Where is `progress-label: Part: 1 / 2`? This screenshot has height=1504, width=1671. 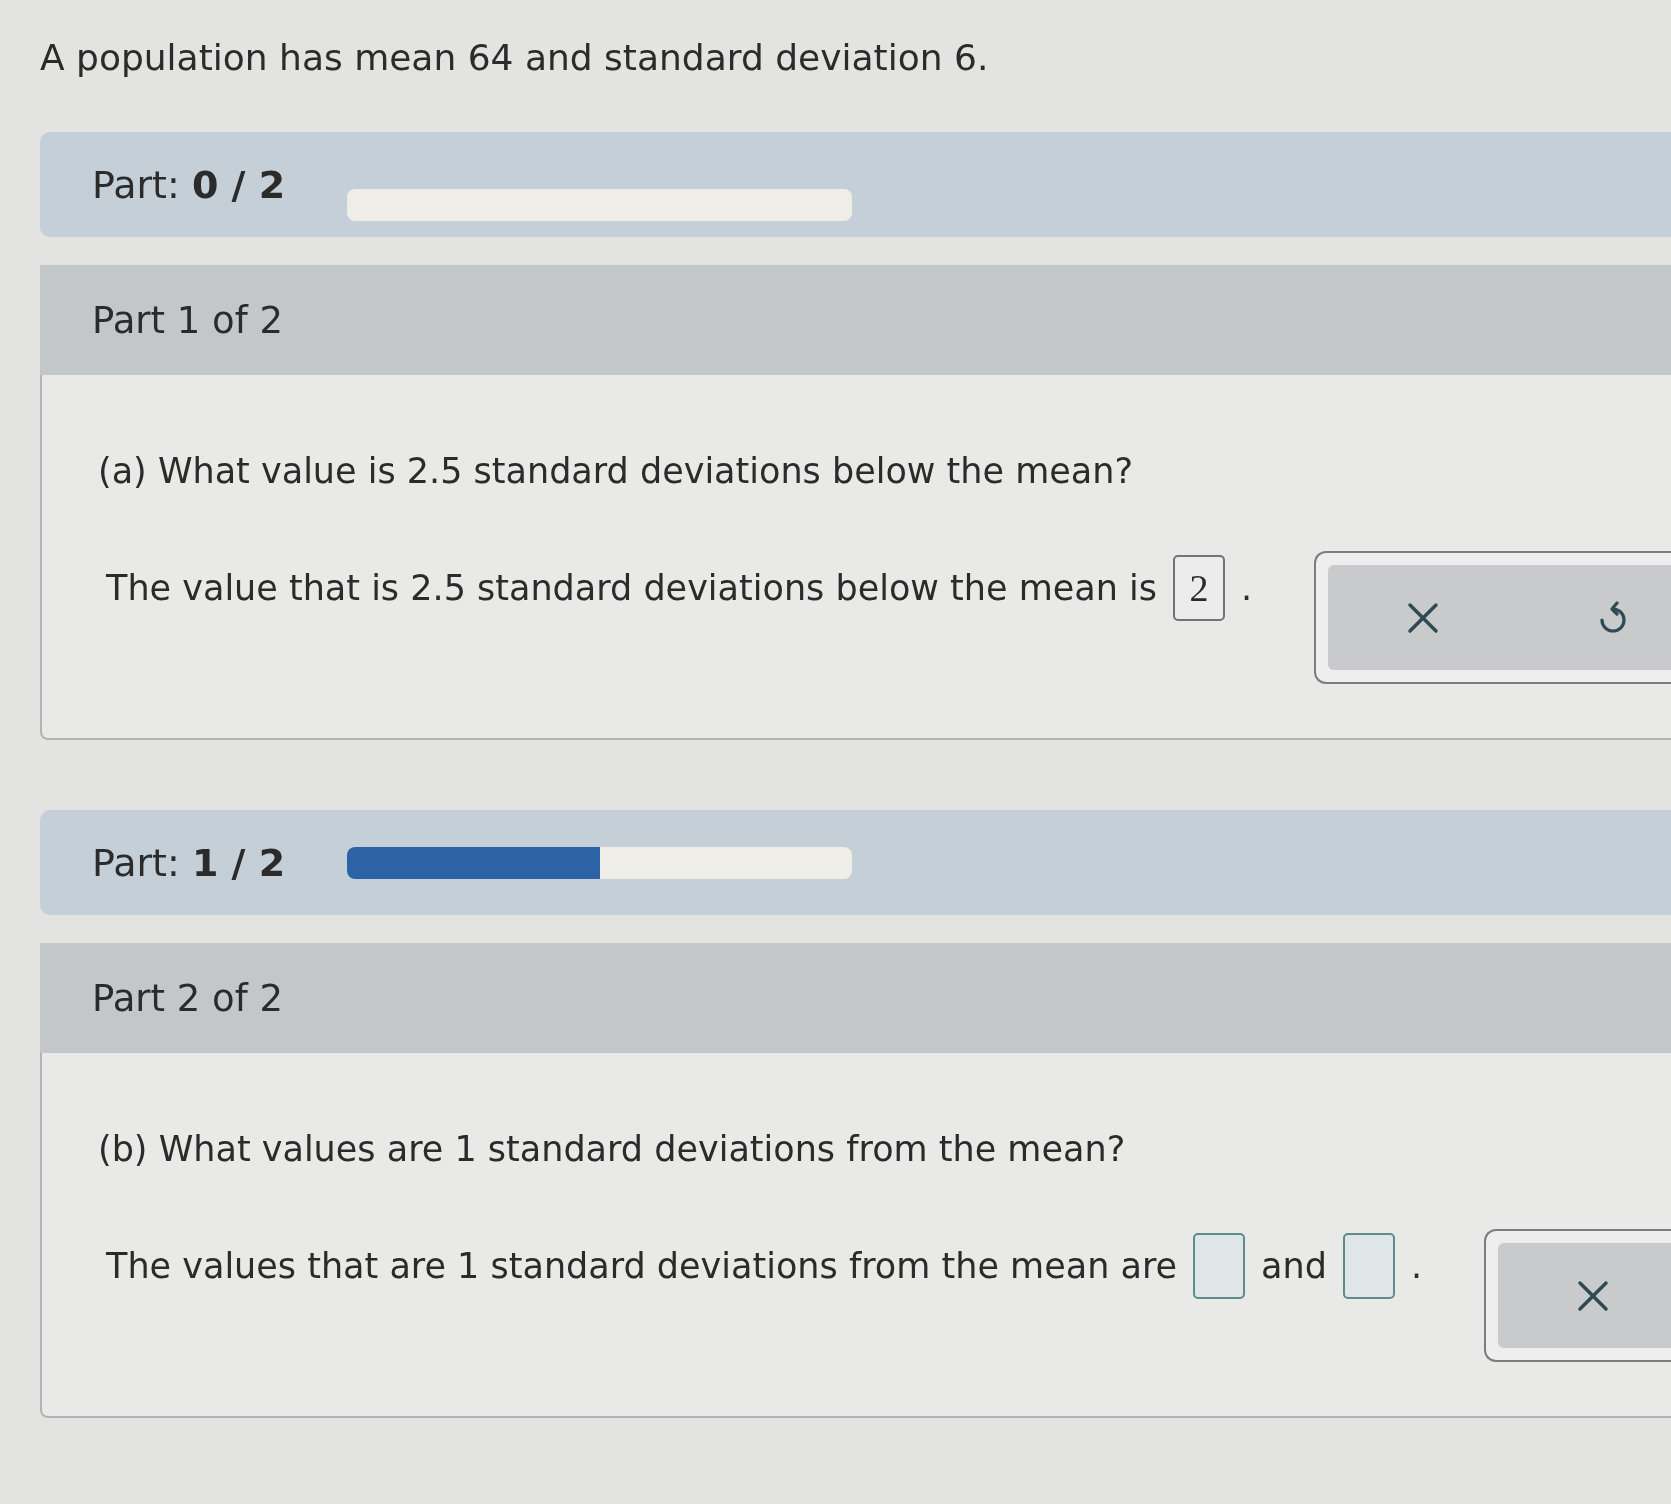 progress-label: Part: 1 / 2 is located at coordinates (189, 862).